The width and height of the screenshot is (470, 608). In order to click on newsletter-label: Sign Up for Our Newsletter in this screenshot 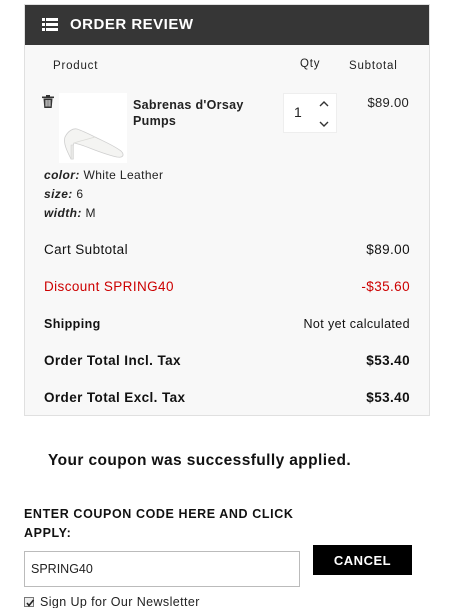, I will do `click(120, 601)`.